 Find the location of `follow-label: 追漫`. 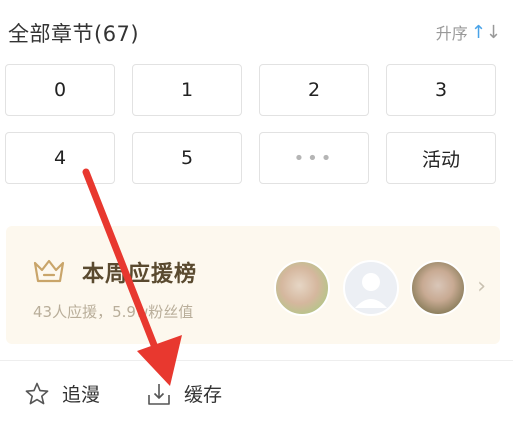

follow-label: 追漫 is located at coordinates (81, 395).